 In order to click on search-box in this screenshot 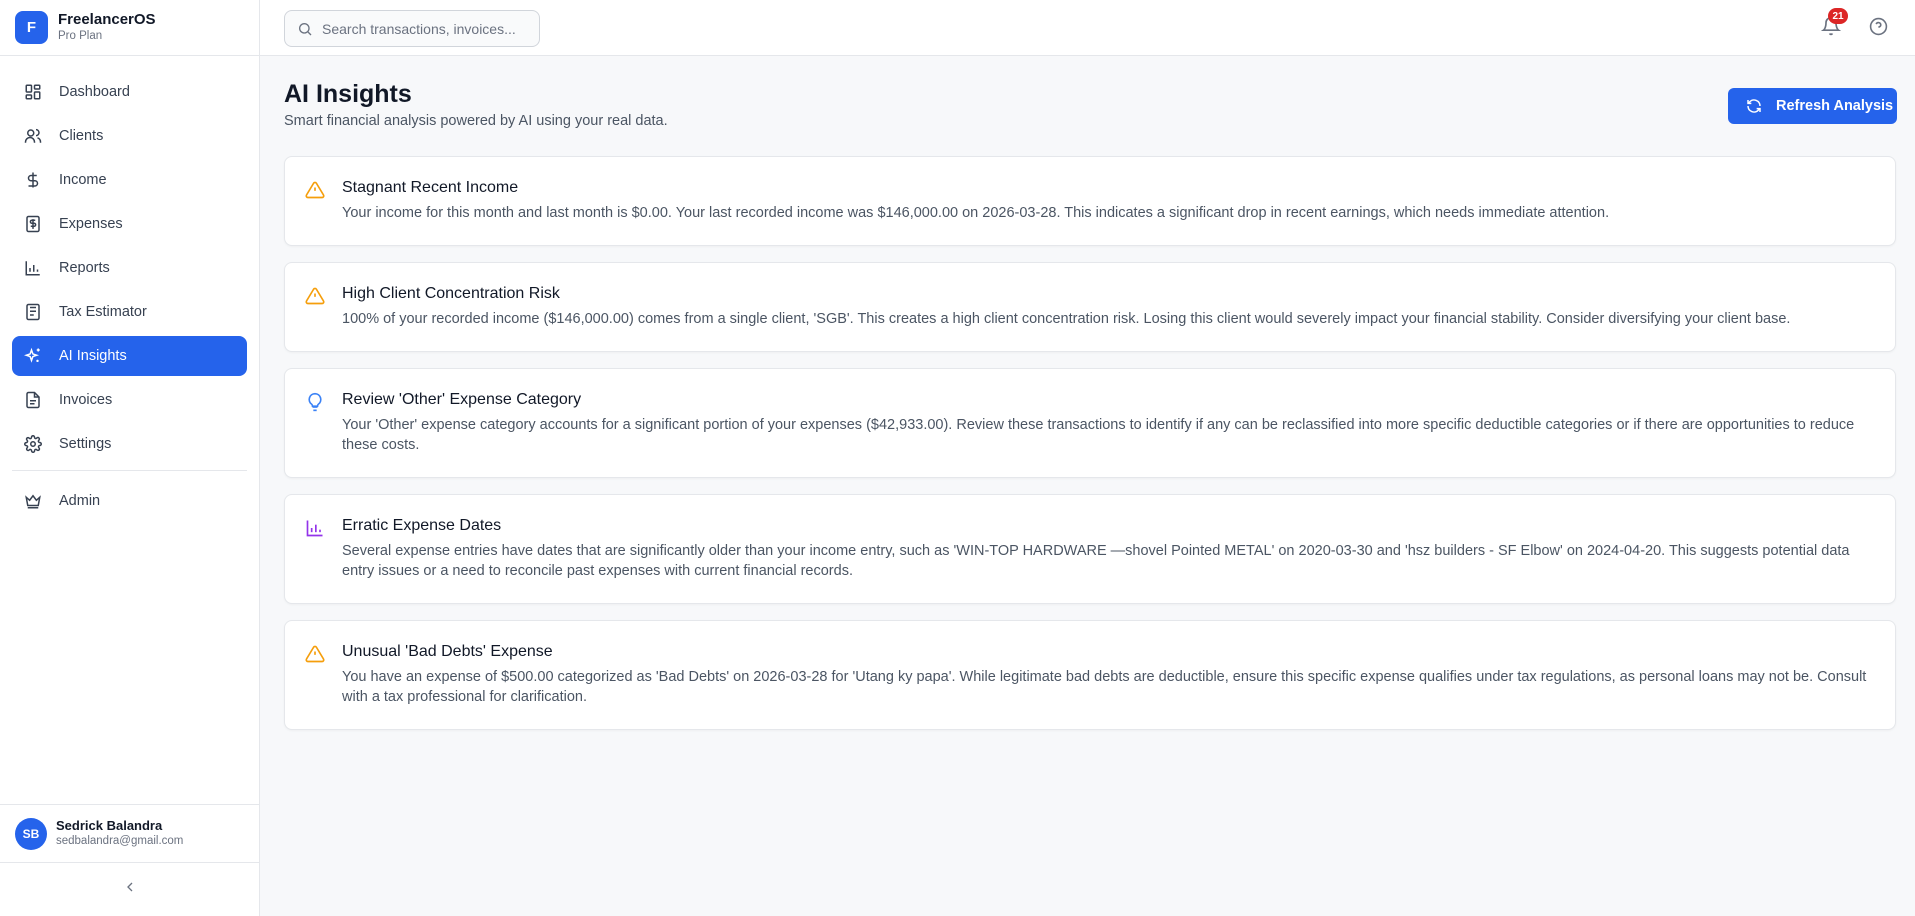, I will do `click(412, 28)`.